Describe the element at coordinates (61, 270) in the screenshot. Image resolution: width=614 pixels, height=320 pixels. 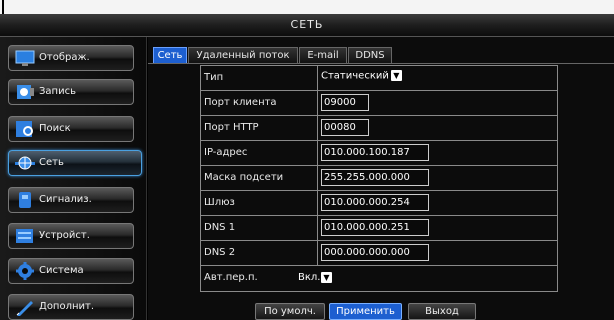
I see `sidebar-item-label: Система` at that location.